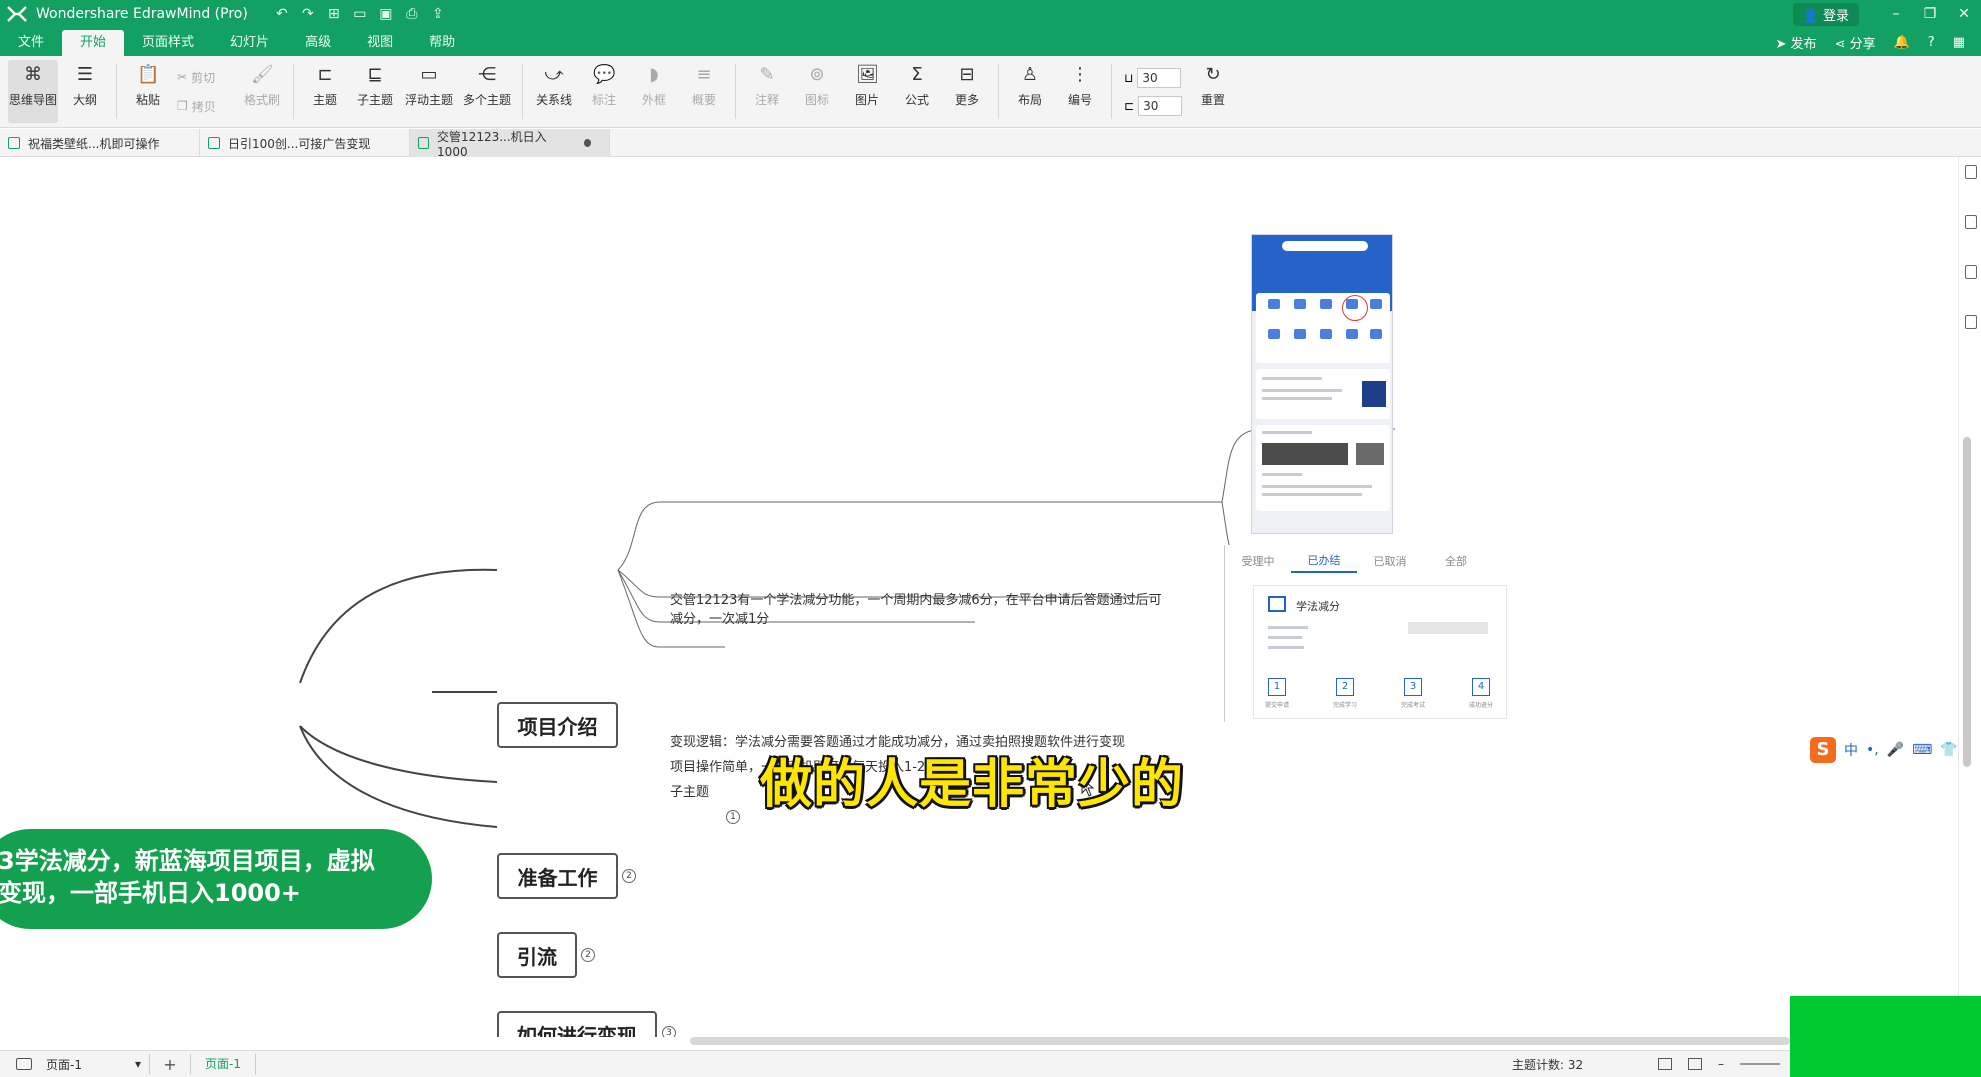 The width and height of the screenshot is (1981, 1077). I want to click on new-file-icon: ⊞, so click(334, 14).